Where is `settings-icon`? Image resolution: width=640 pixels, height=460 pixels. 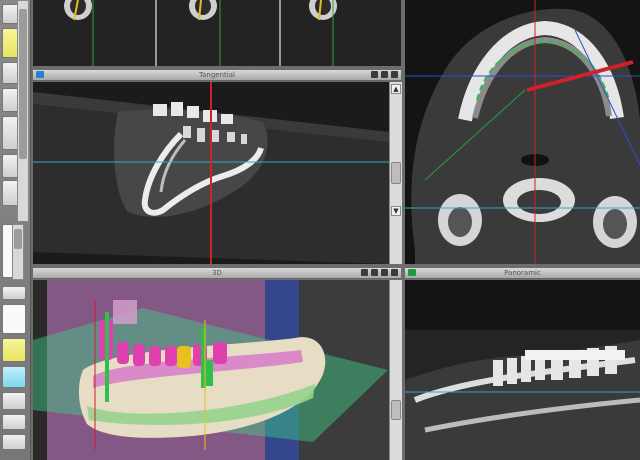 settings-icon is located at coordinates (384, 272).